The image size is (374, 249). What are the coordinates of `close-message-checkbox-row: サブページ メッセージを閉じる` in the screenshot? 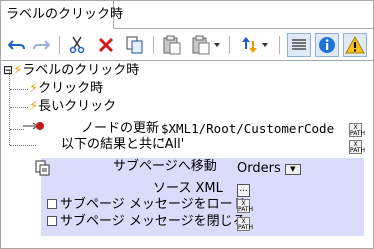 It's located at (146, 222).